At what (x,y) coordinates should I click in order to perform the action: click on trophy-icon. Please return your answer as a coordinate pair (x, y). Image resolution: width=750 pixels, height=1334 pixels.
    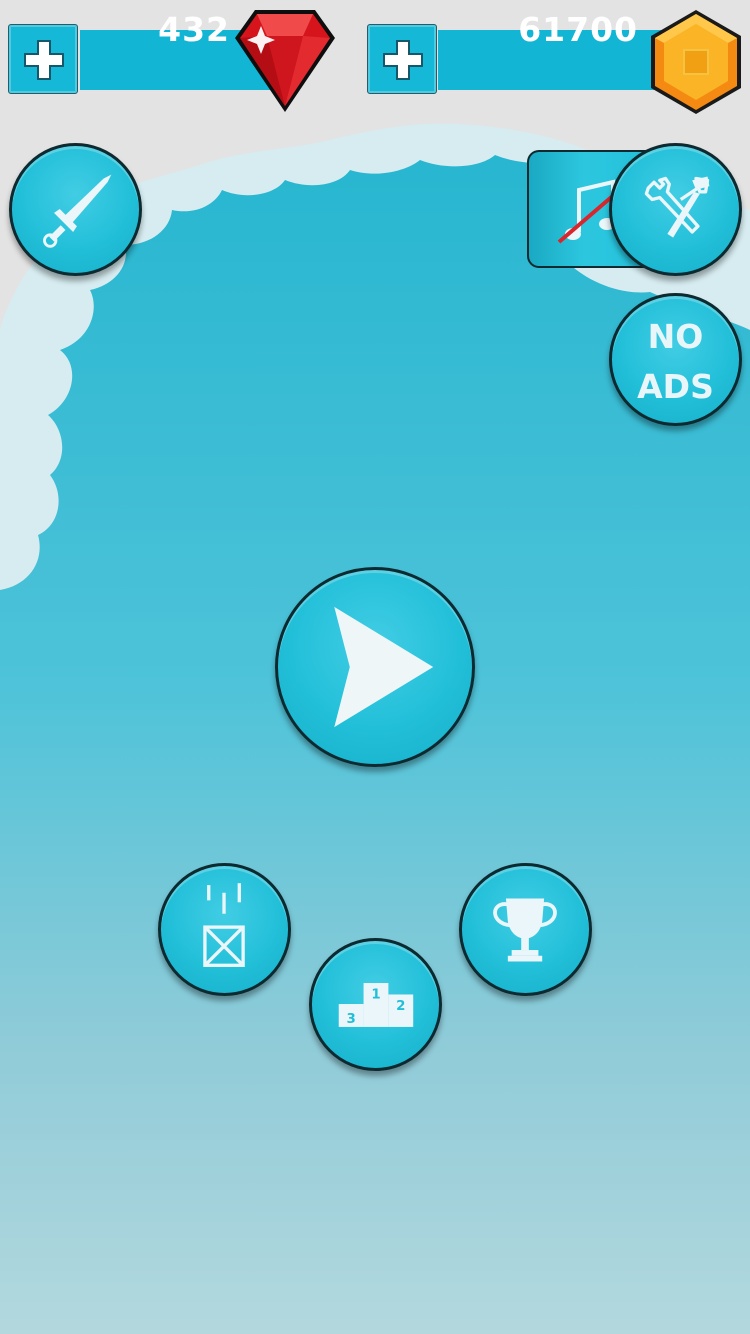
    Looking at the image, I should click on (525, 930).